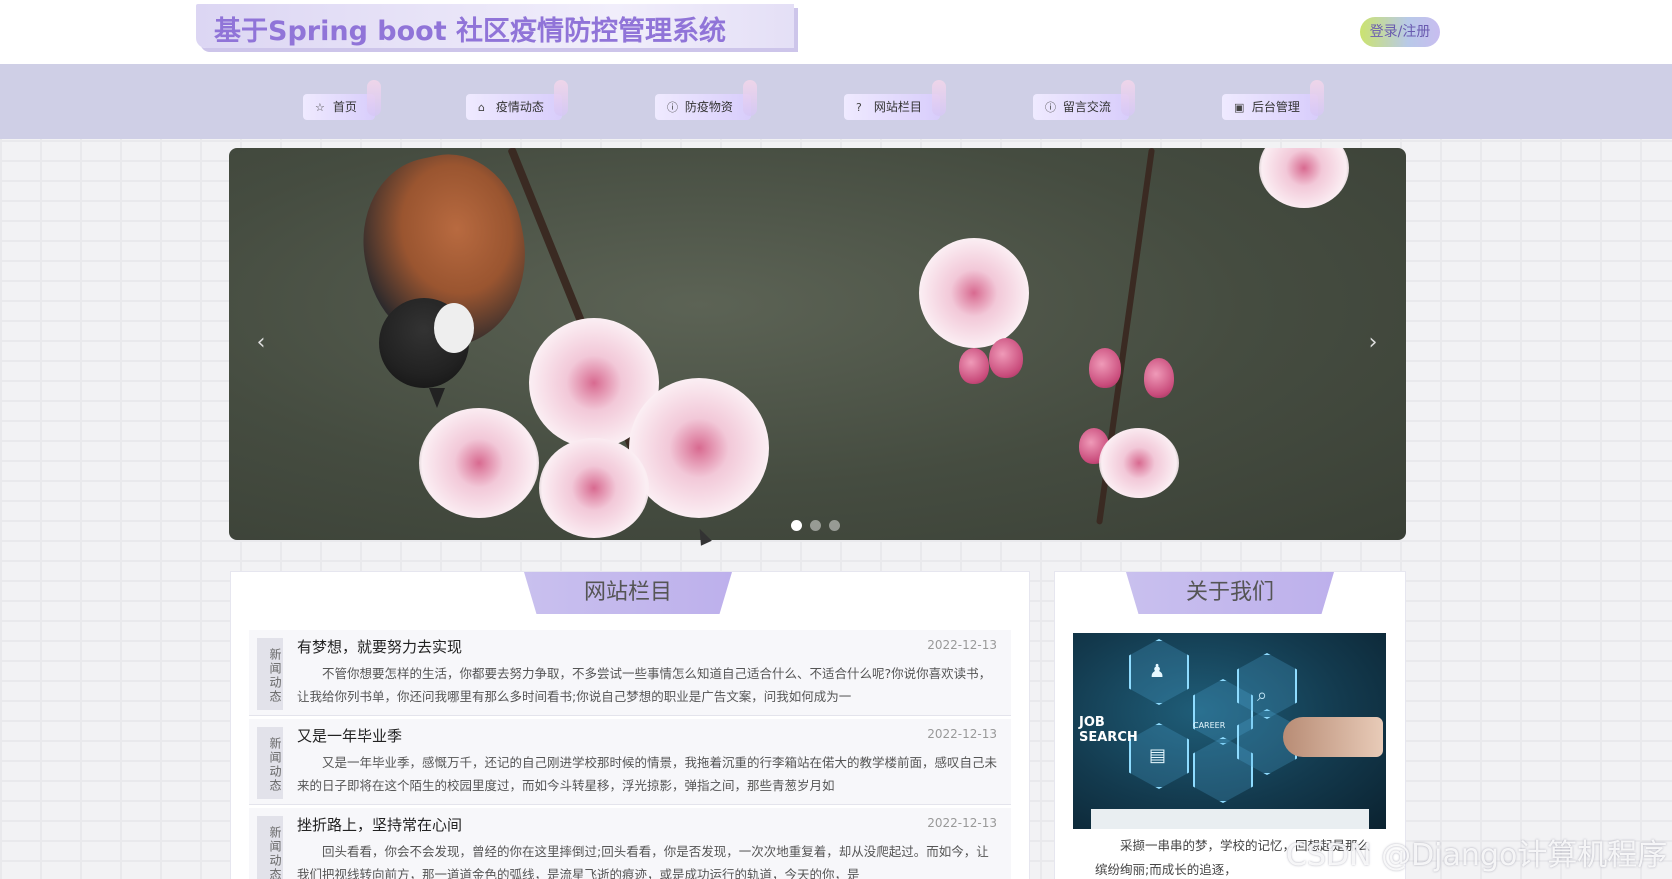 The height and width of the screenshot is (879, 1672). What do you see at coordinates (349, 735) in the screenshot?
I see `news-title: 又是一年毕业季` at bounding box center [349, 735].